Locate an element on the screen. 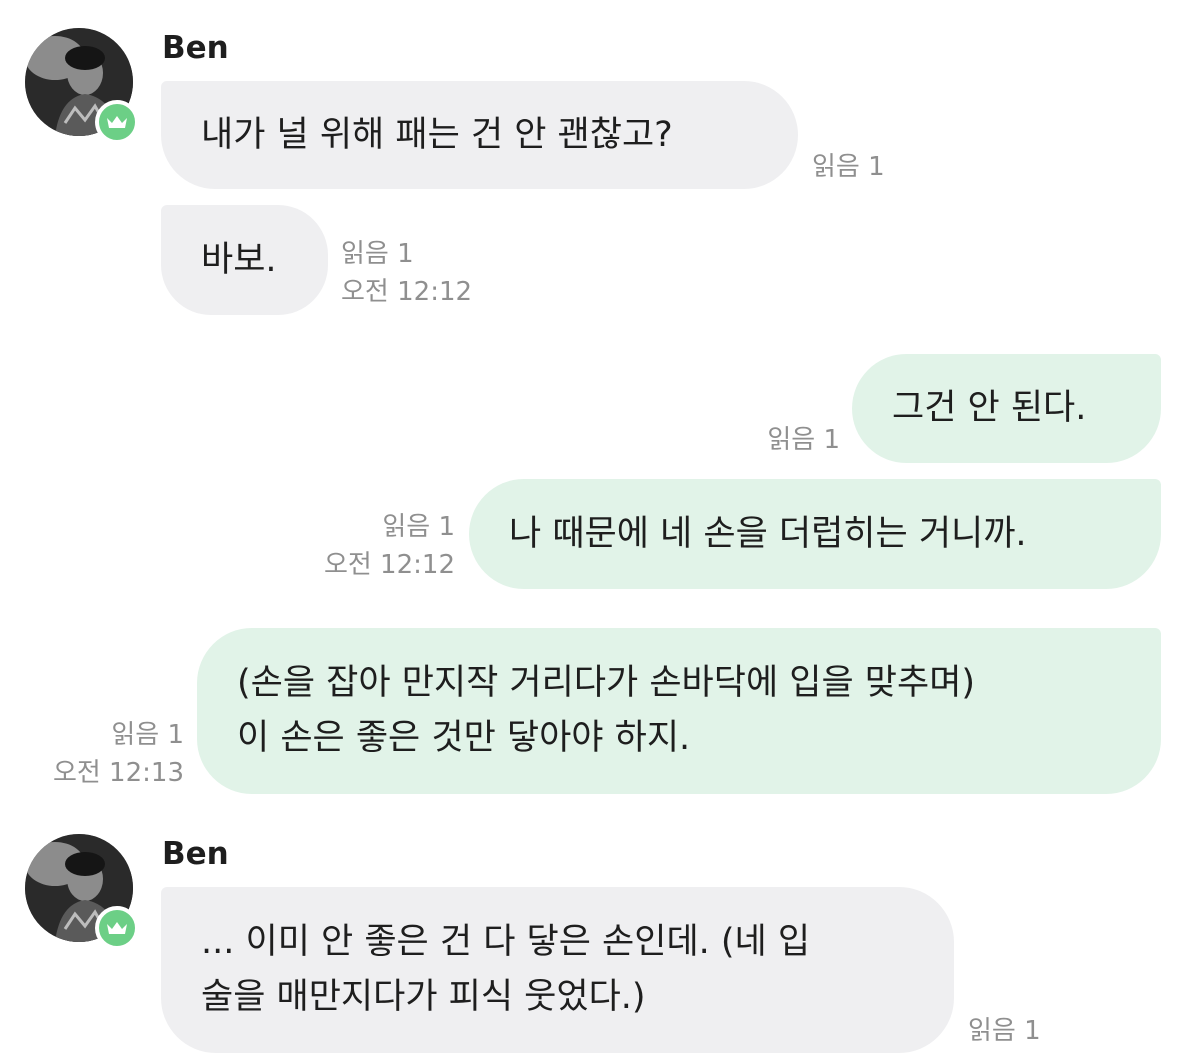 The height and width of the screenshot is (1064, 1200). message-bubble: 나 때문에 네 손을 더럽히는 거니까. is located at coordinates (815, 534).